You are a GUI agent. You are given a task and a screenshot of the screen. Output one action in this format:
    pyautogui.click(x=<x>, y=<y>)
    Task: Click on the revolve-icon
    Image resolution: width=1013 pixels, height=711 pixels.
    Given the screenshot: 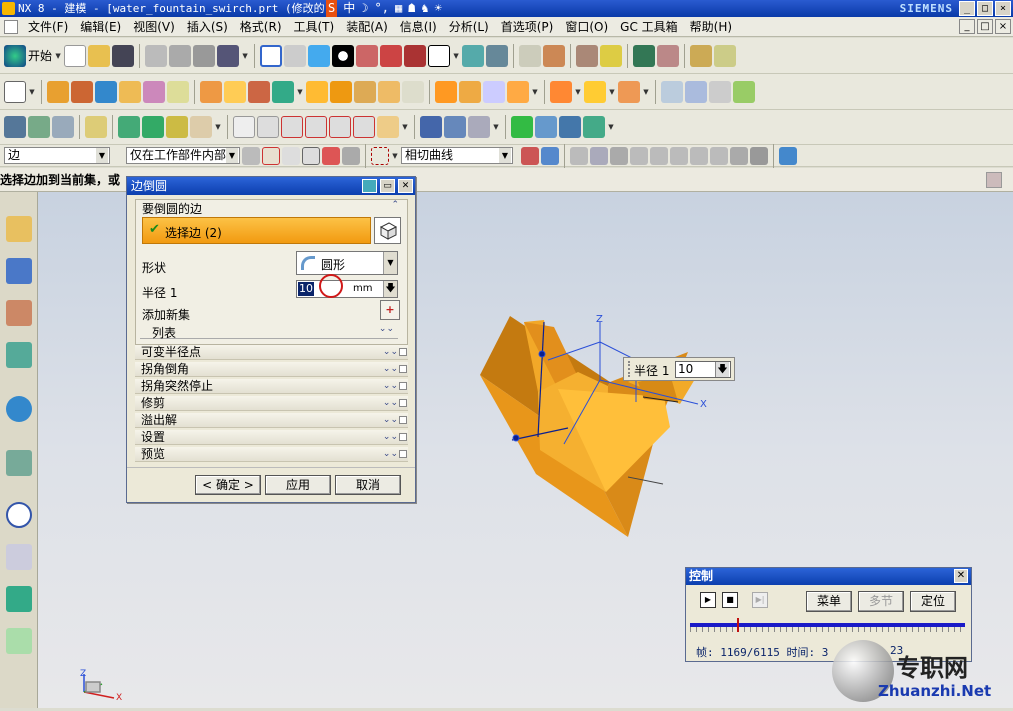 What is the action you would take?
    pyautogui.click(x=82, y=91)
    